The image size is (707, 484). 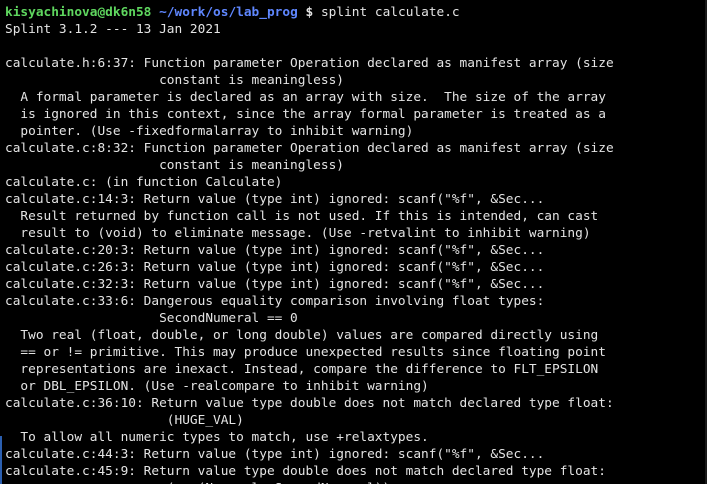 What do you see at coordinates (151, 318) in the screenshot?
I see `output-line: SecondNumeral == 0` at bounding box center [151, 318].